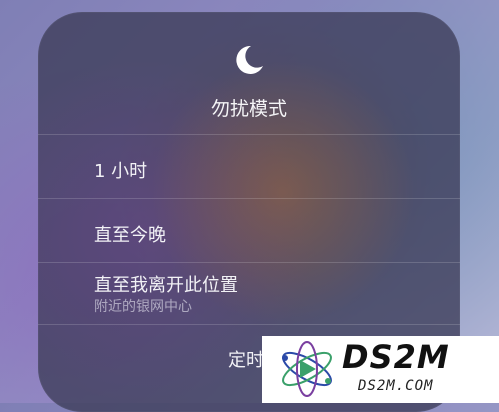  Describe the element at coordinates (143, 307) in the screenshot. I see `option-location-sublabel: 附近的银网中心` at that location.